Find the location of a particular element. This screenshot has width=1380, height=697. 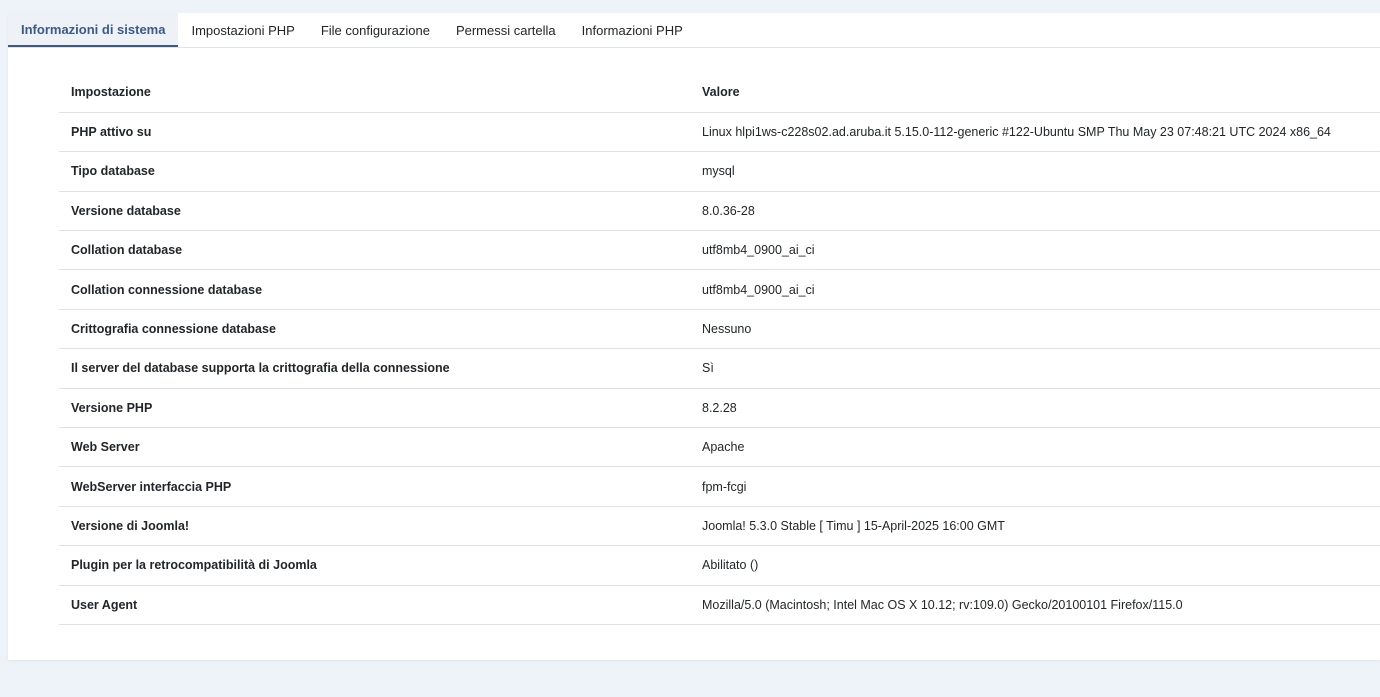

setting-name: Tipo database is located at coordinates (113, 171).